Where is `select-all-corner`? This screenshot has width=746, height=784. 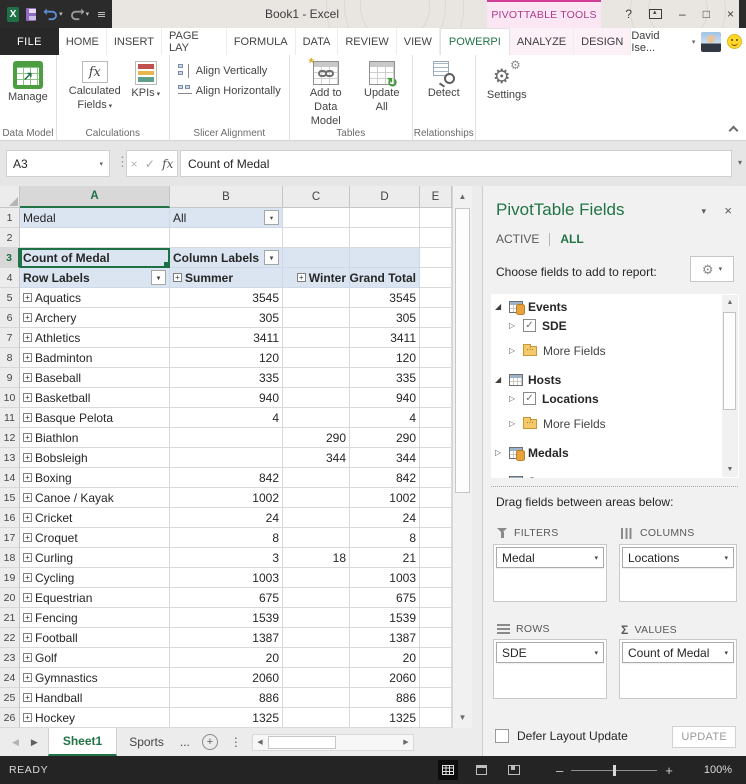
select-all-corner is located at coordinates (10, 197).